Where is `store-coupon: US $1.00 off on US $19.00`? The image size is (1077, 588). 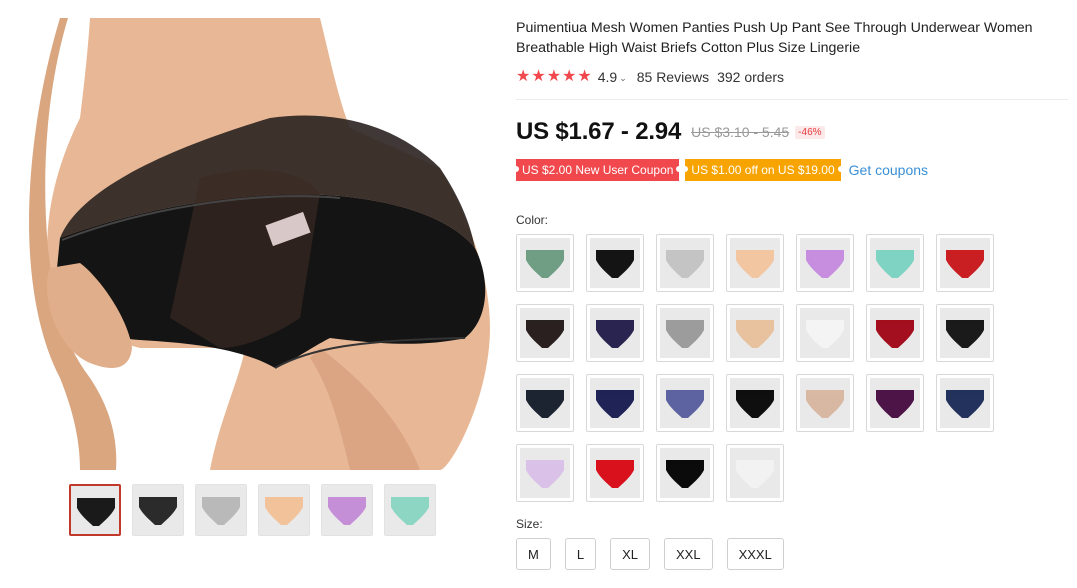 store-coupon: US $1.00 off on US $19.00 is located at coordinates (763, 170).